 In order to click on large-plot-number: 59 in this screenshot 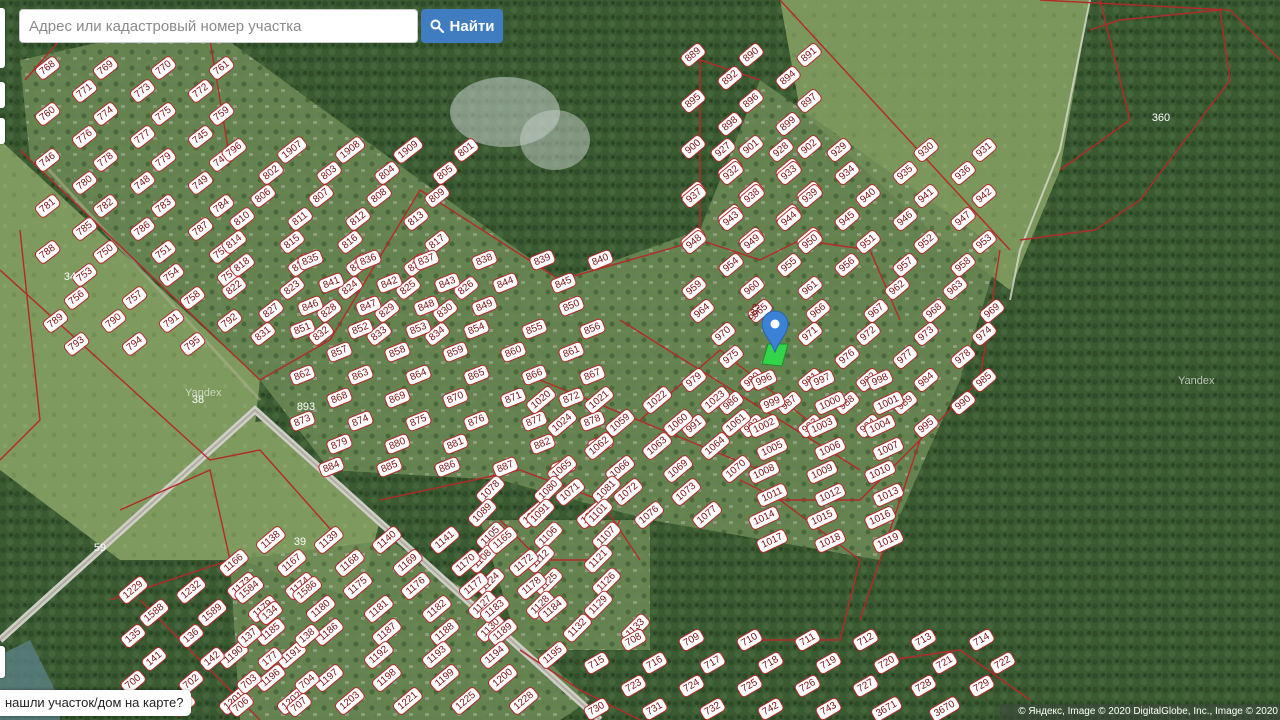, I will do `click(100, 548)`.